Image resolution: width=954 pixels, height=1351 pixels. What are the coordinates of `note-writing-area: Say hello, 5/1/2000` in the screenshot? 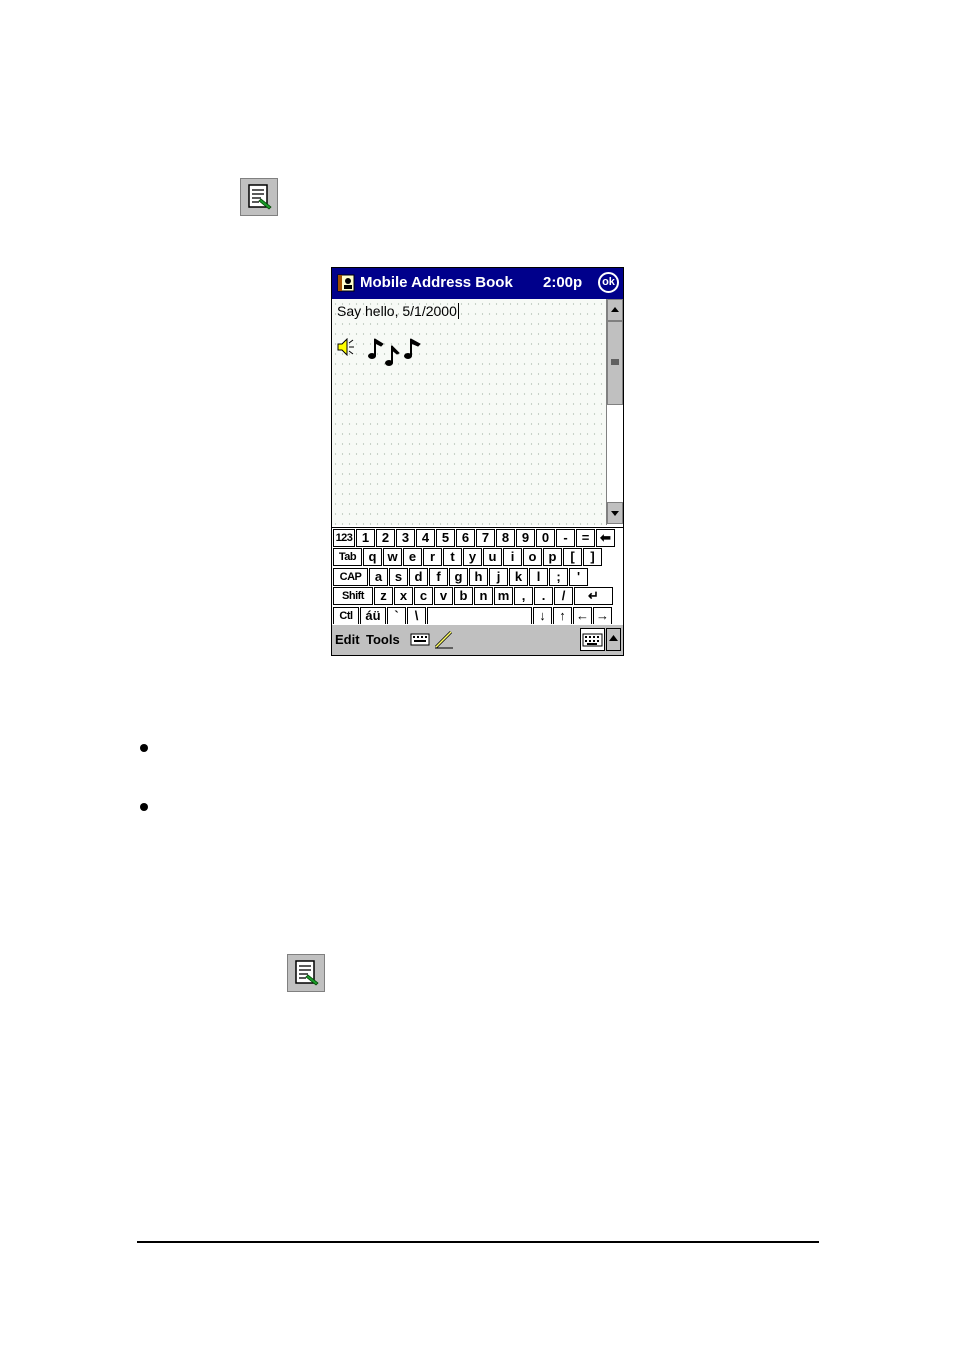 It's located at (469, 412).